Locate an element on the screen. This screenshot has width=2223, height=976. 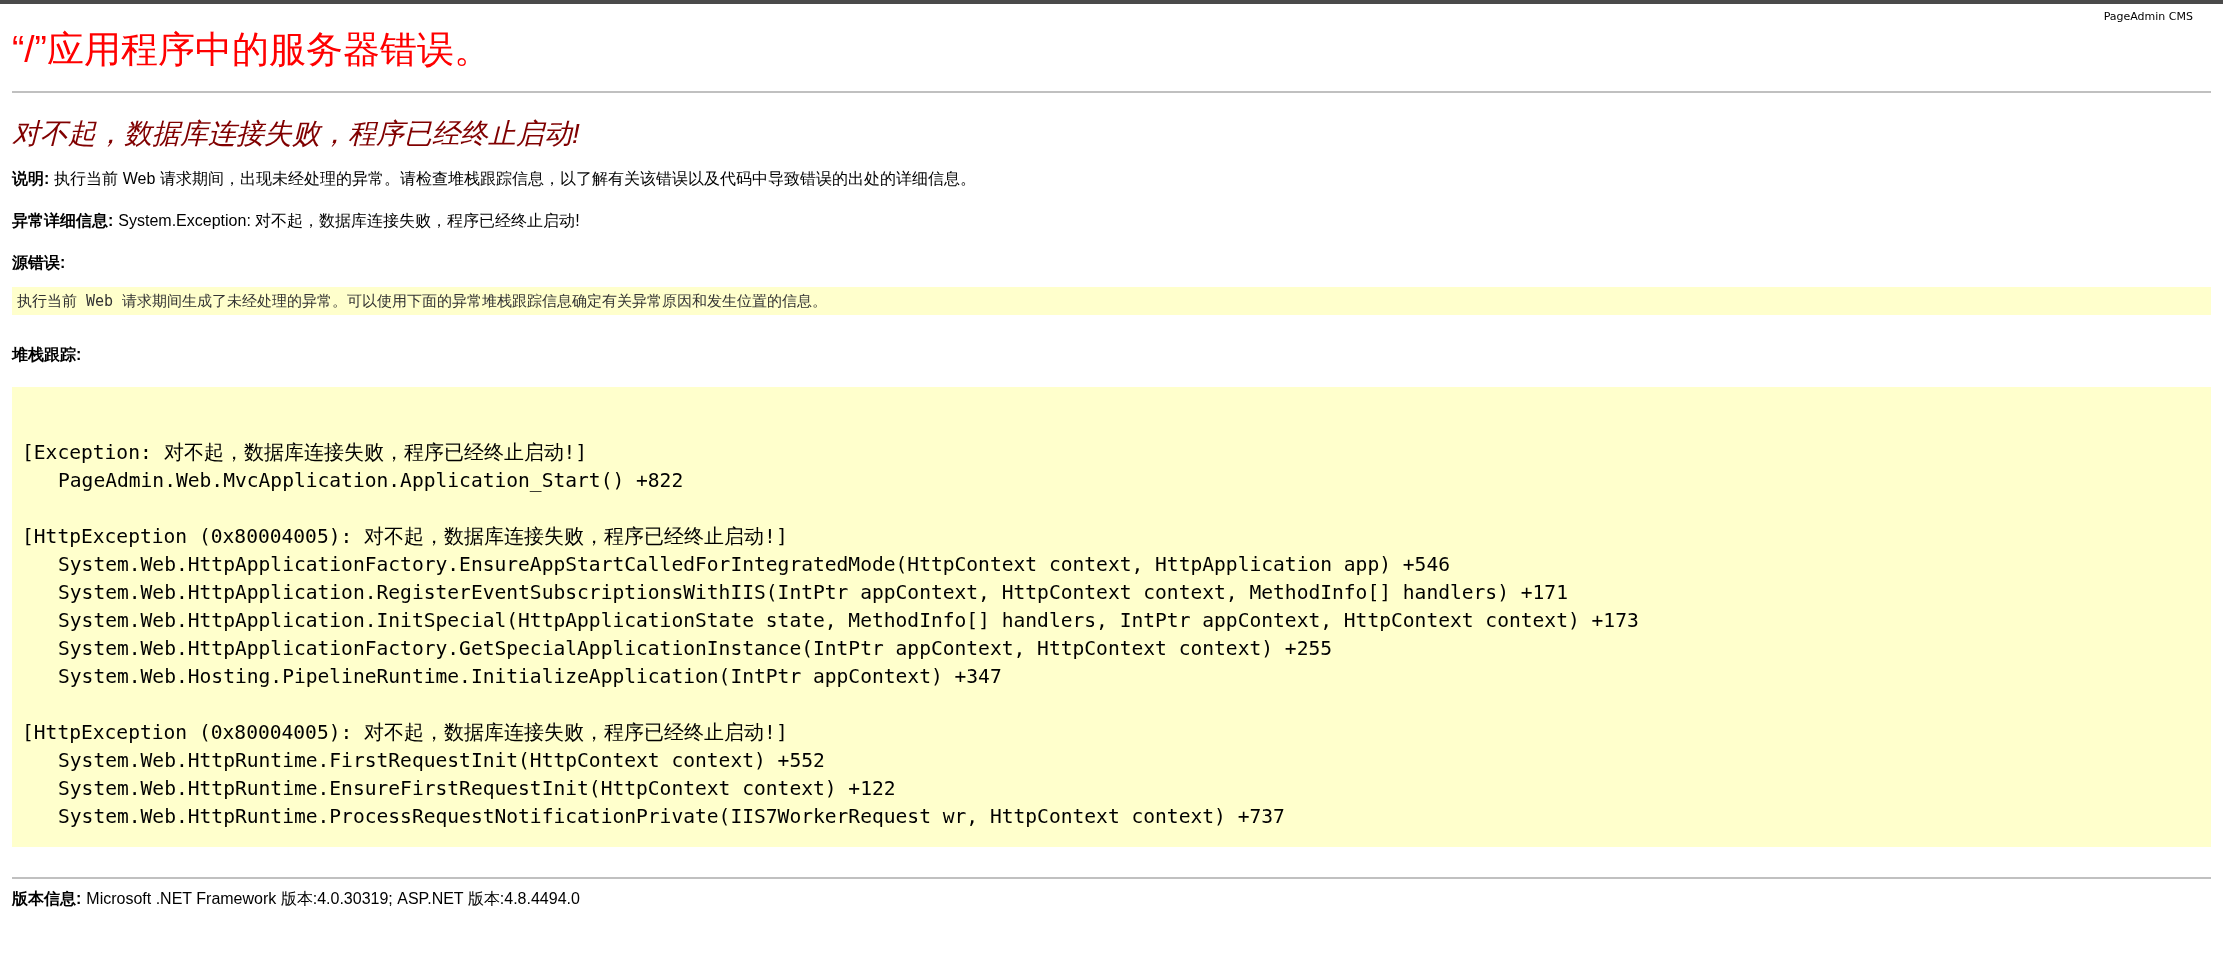
exception-details-label: 异常详细信息: is located at coordinates (63, 220).